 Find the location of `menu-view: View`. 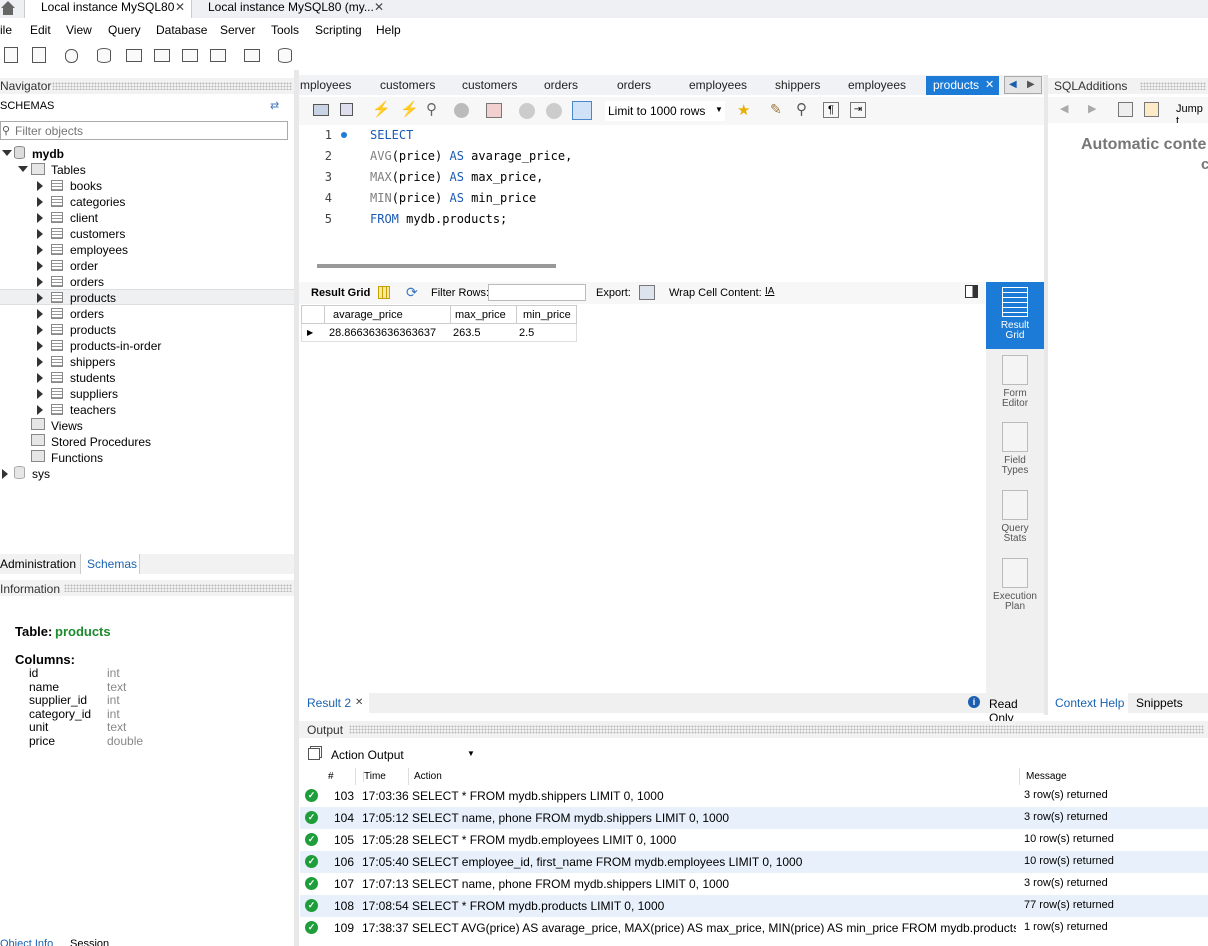

menu-view: View is located at coordinates (79, 30).